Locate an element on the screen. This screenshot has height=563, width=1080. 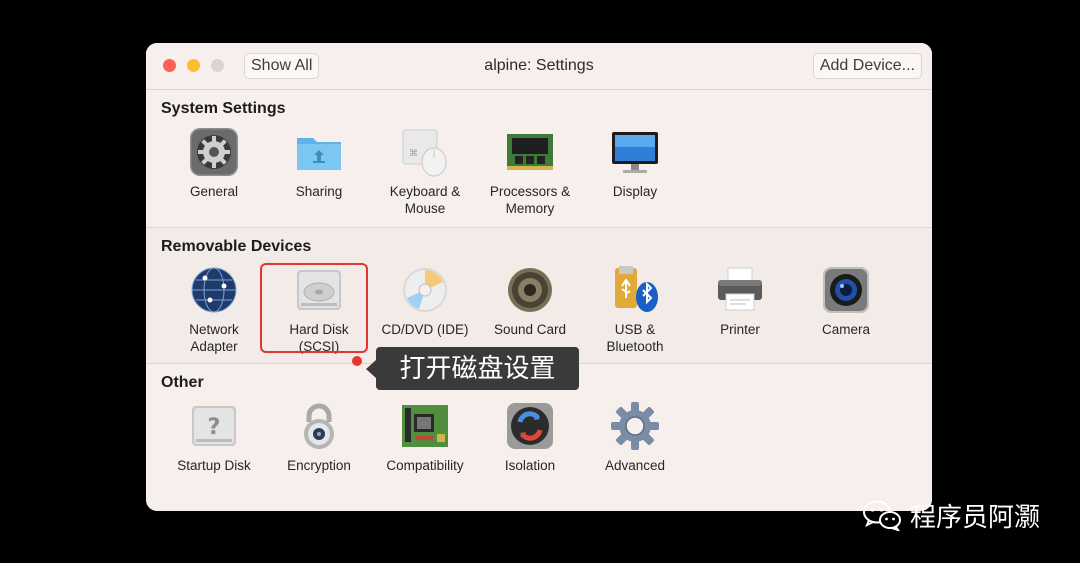
item-general: General is located at coordinates (214, 163).